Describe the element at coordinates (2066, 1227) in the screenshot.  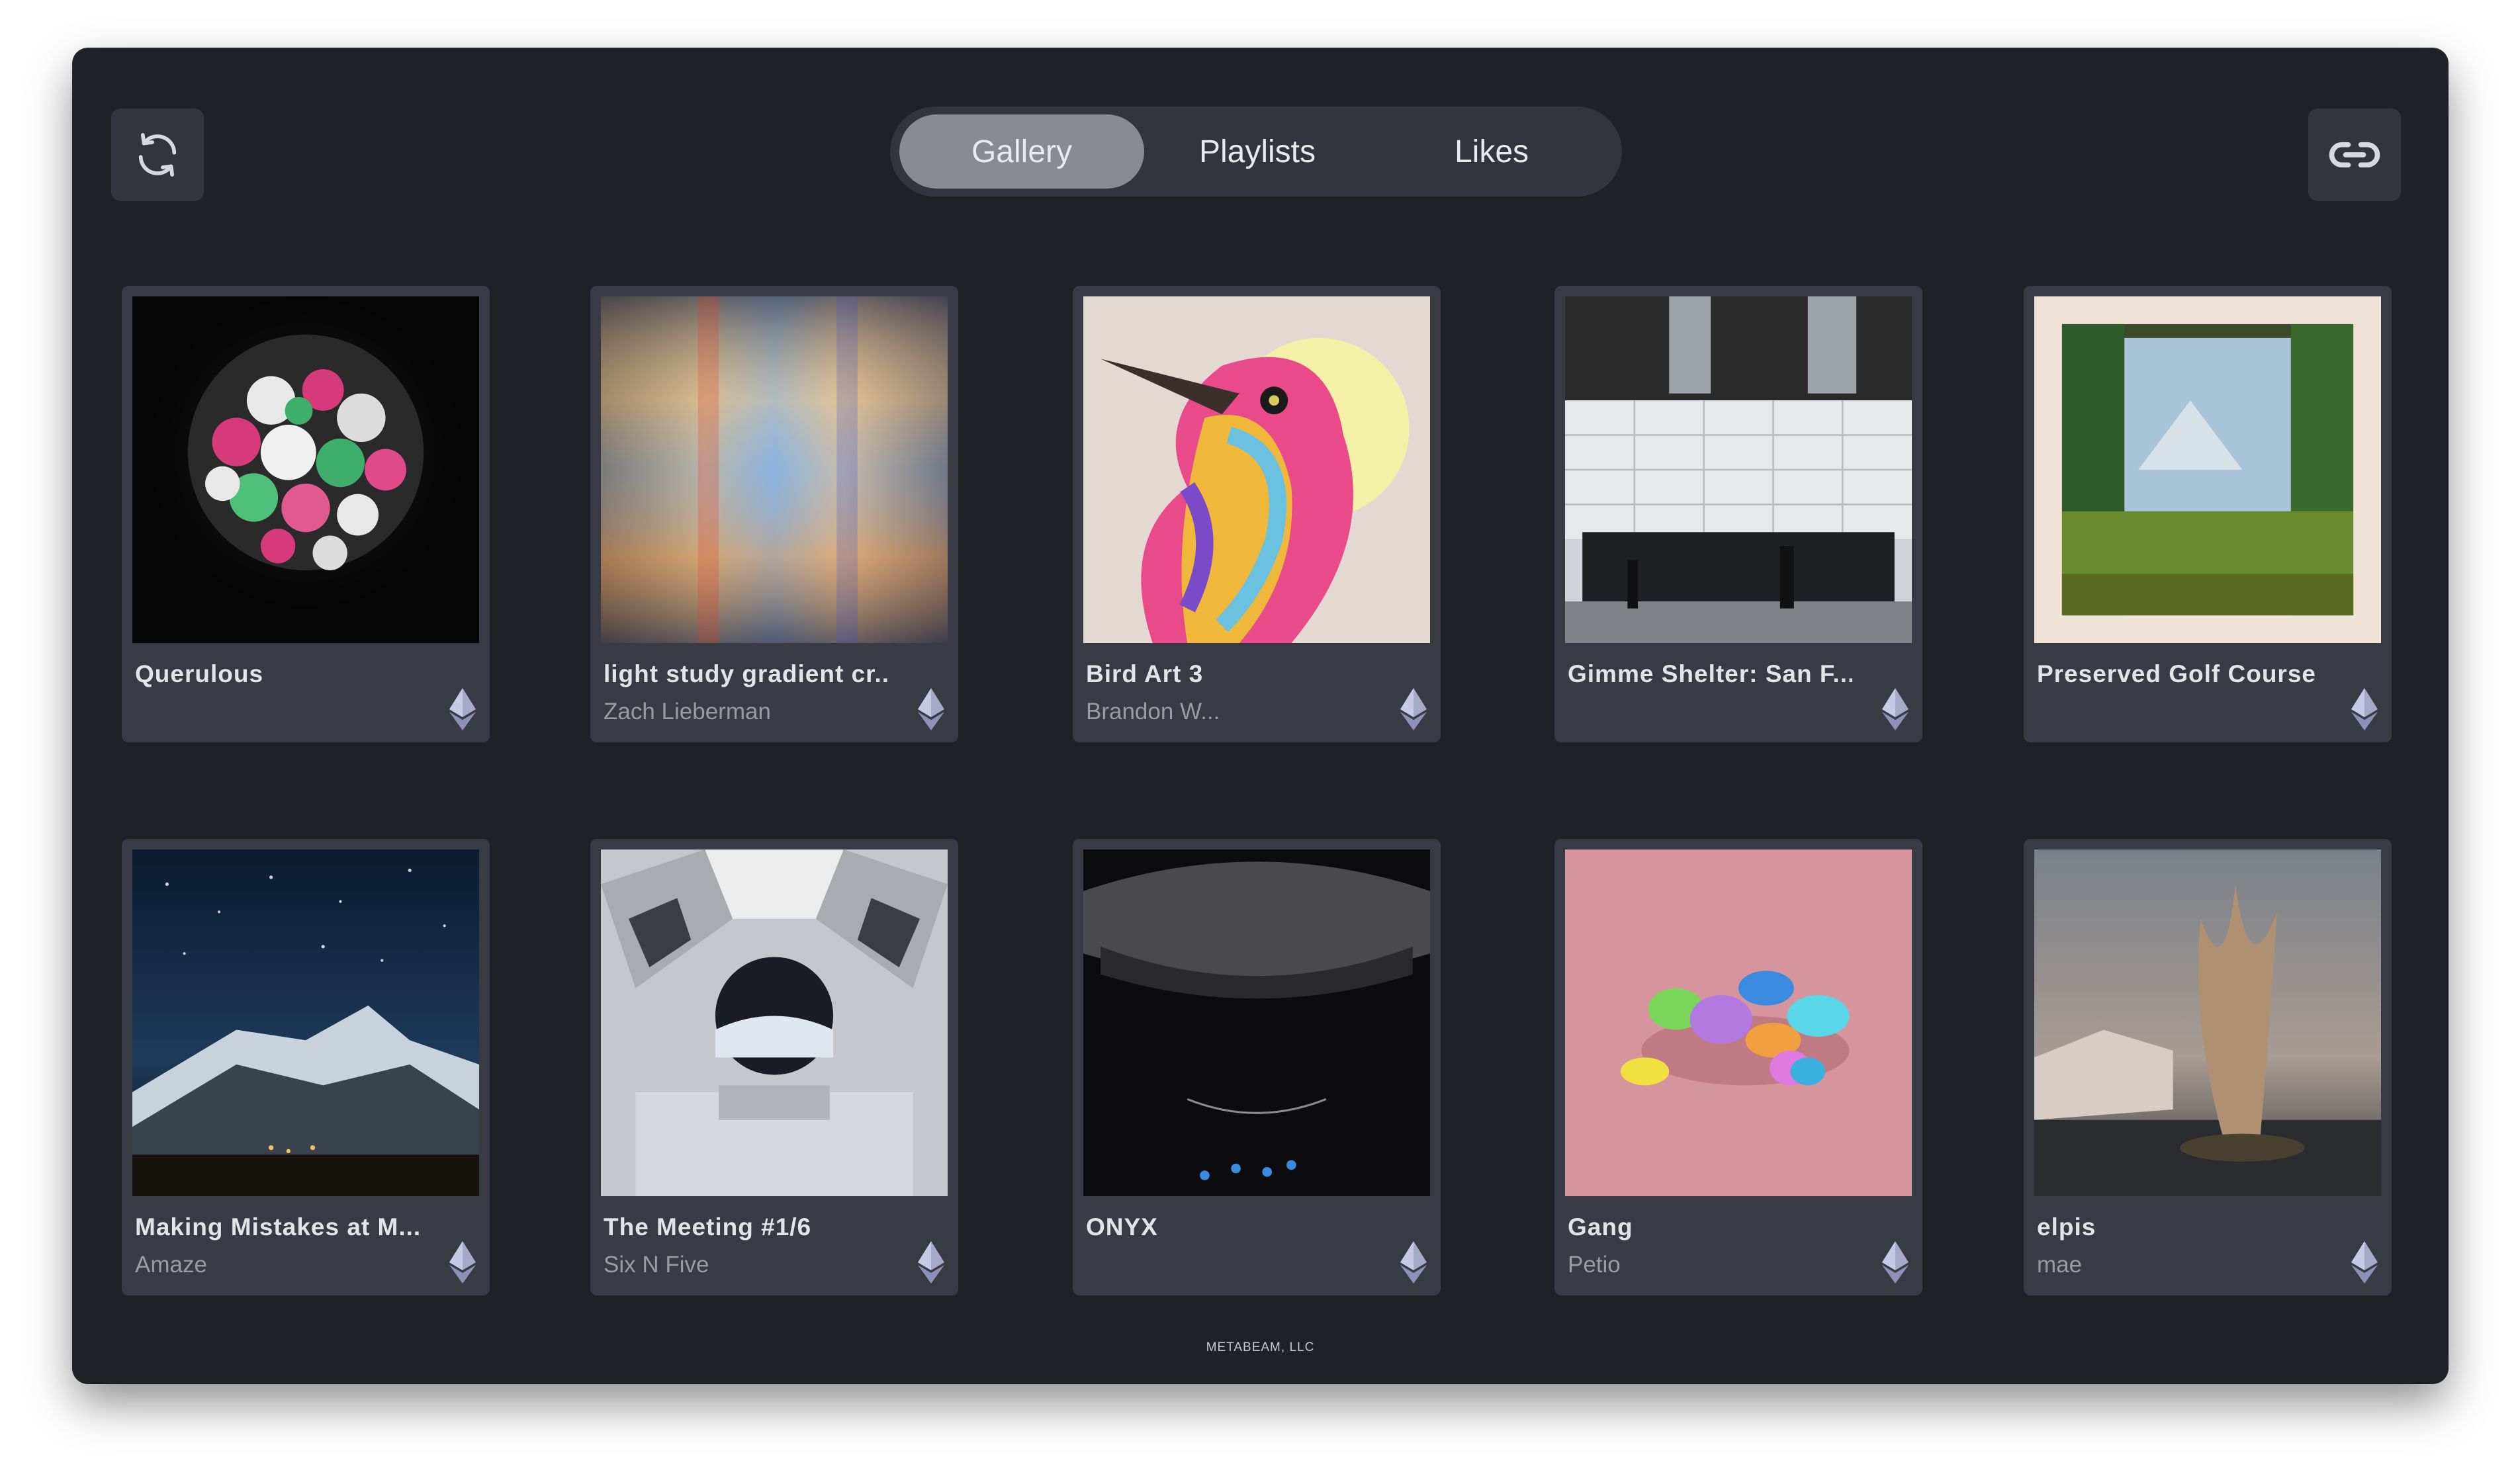
I see `artwork-title: elpis` at that location.